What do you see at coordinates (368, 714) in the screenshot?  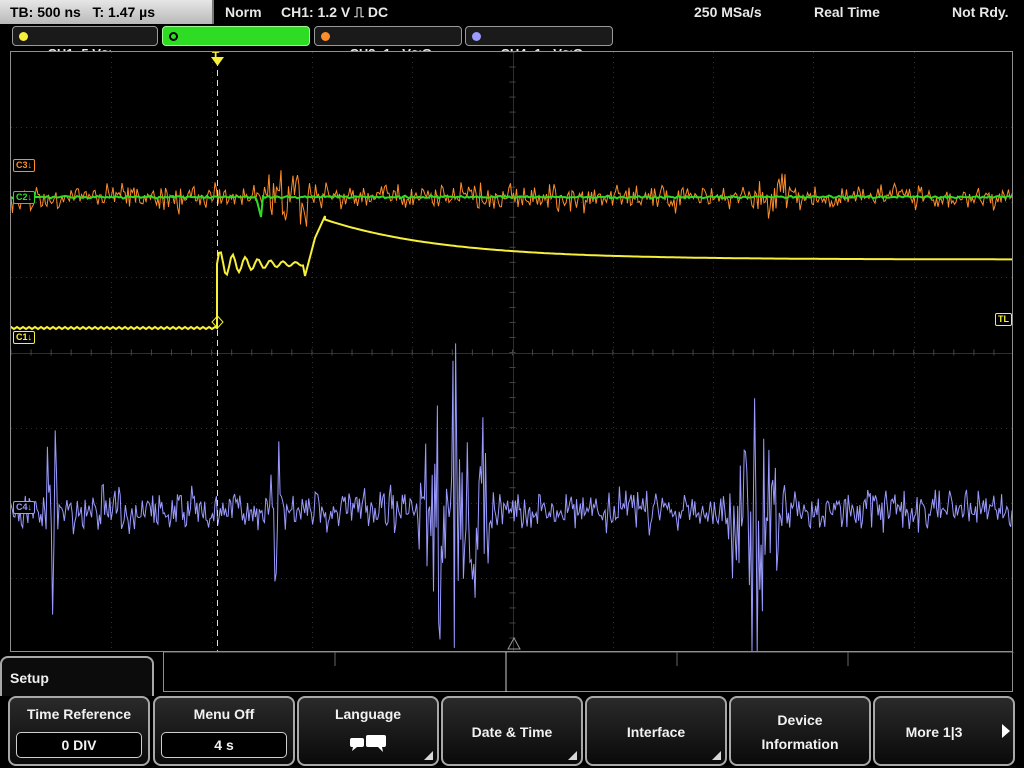 I see `language-label: Language` at bounding box center [368, 714].